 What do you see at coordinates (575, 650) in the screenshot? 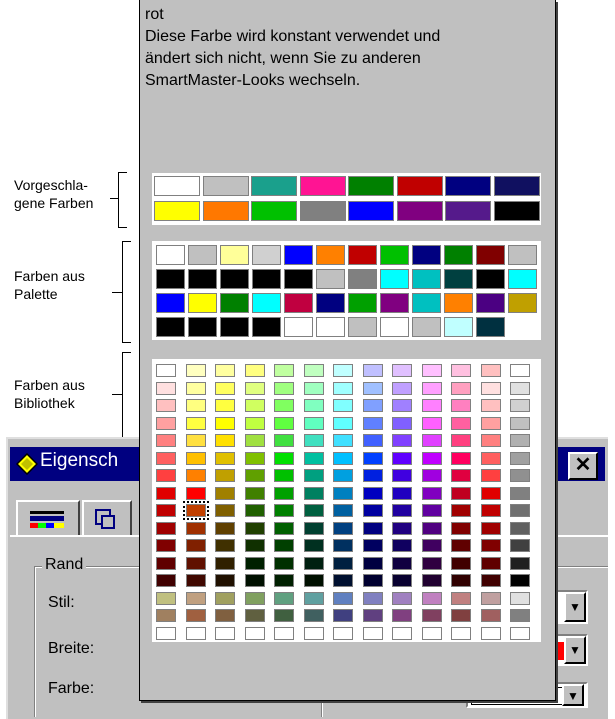
I see `width-dropdown-arrow: ▼` at bounding box center [575, 650].